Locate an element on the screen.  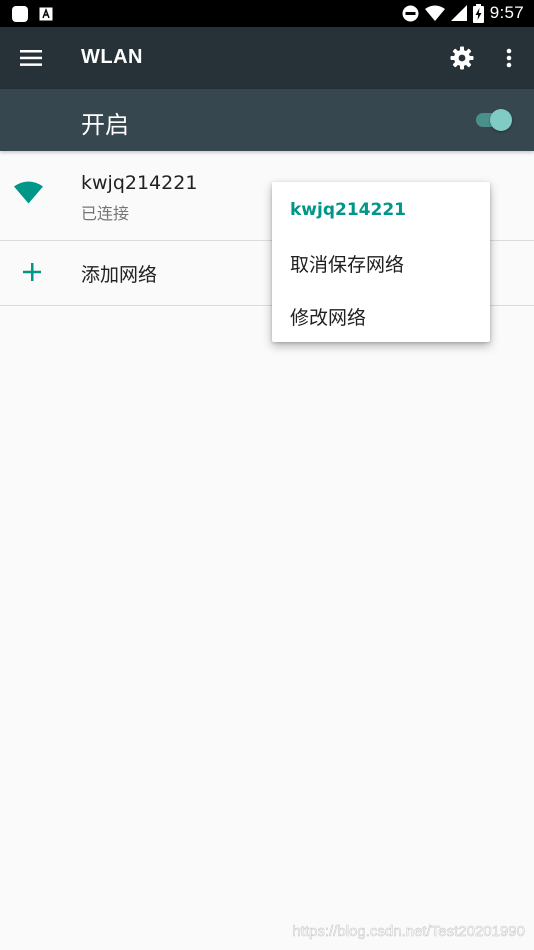
wifi-switch-label: 开启 is located at coordinates (105, 125).